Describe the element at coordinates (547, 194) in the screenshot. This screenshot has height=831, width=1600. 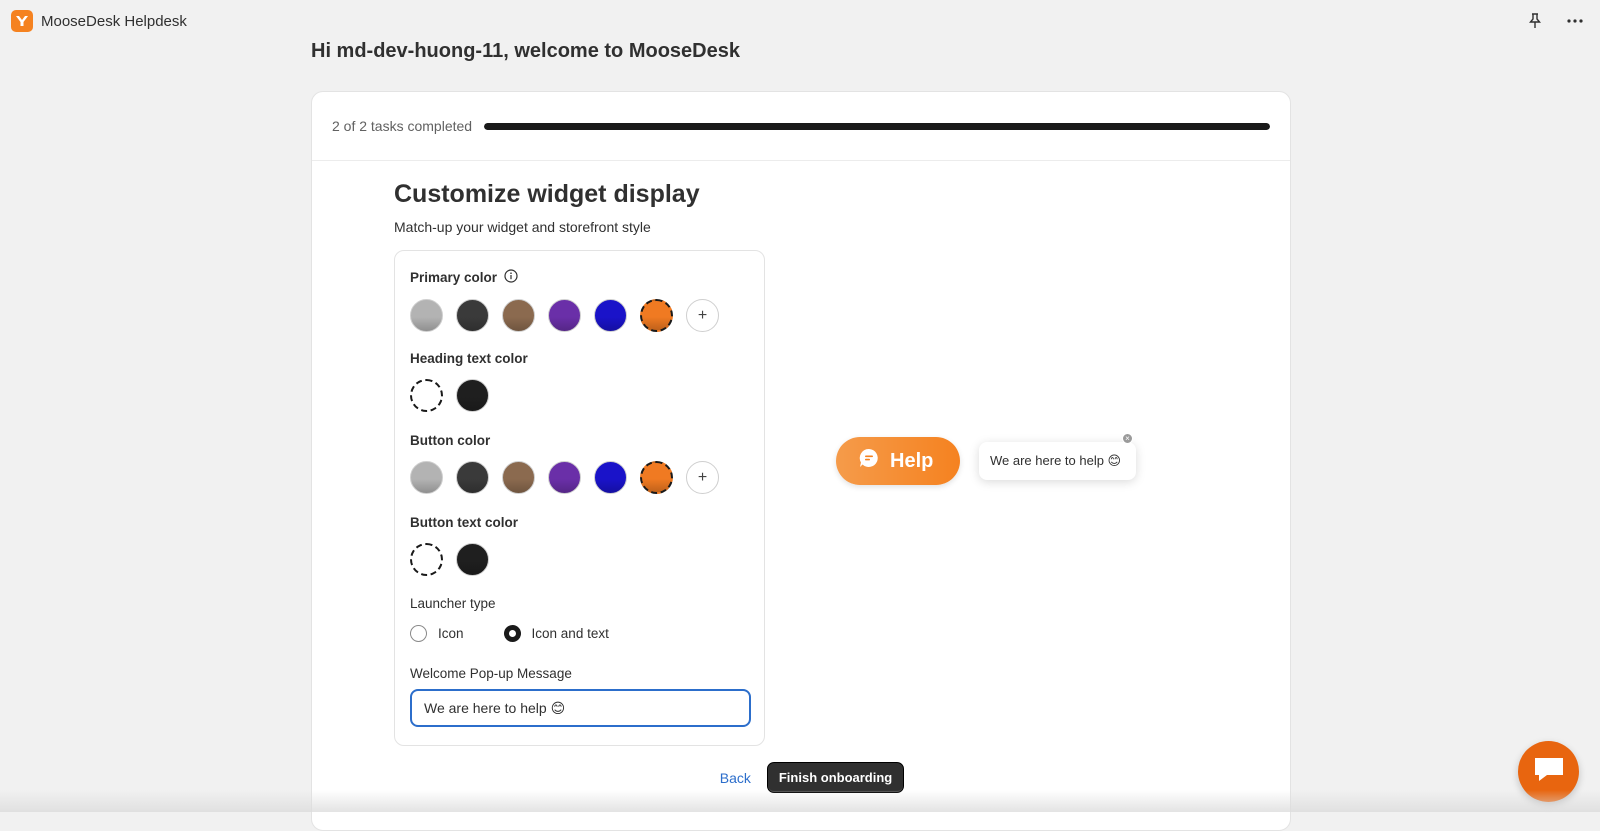
I see `step-title: Customize widget display` at that location.